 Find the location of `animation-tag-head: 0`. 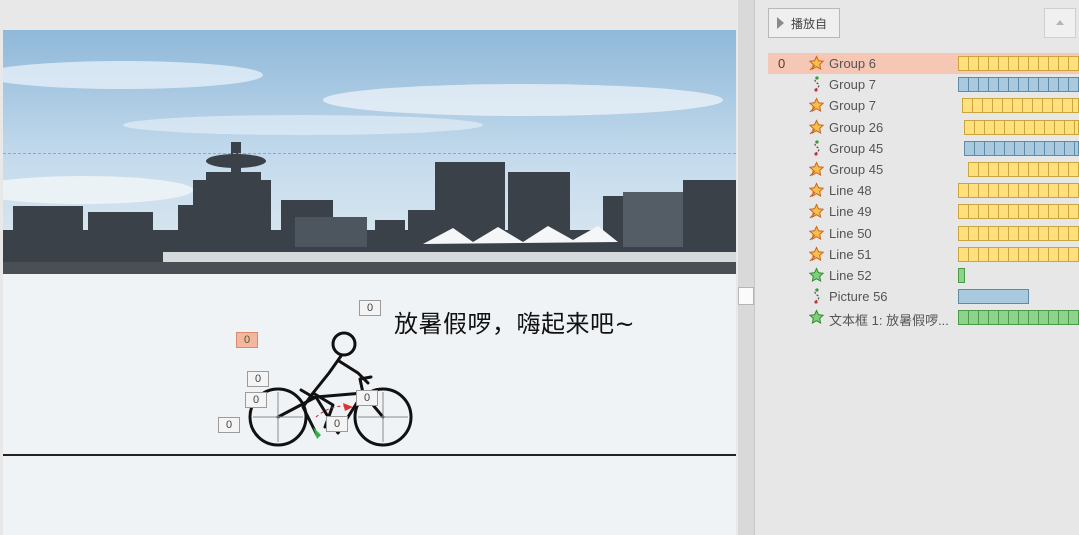

animation-tag-head: 0 is located at coordinates (370, 308).